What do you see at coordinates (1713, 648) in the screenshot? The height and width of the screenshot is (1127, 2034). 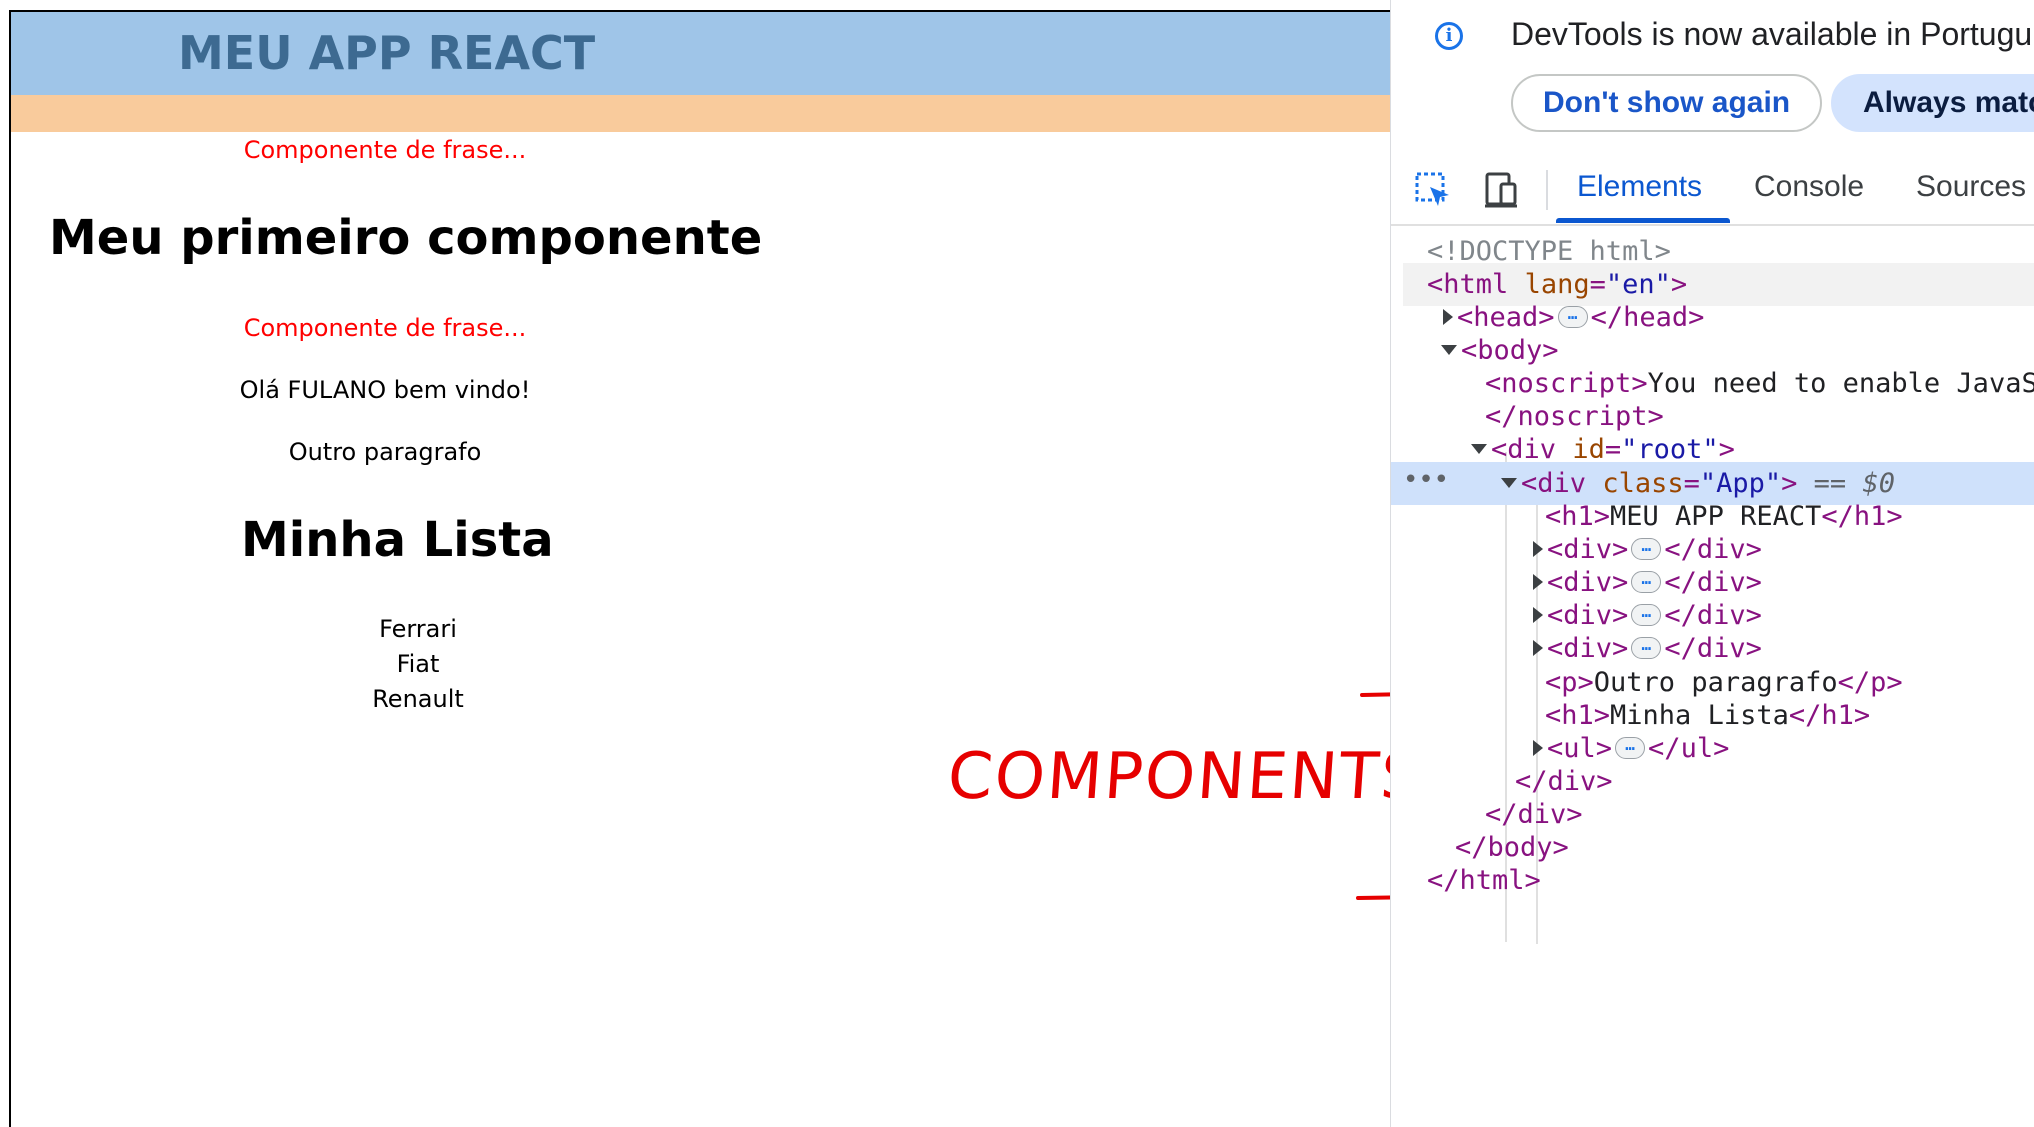 I see `div-close-tag: </div>` at bounding box center [1713, 648].